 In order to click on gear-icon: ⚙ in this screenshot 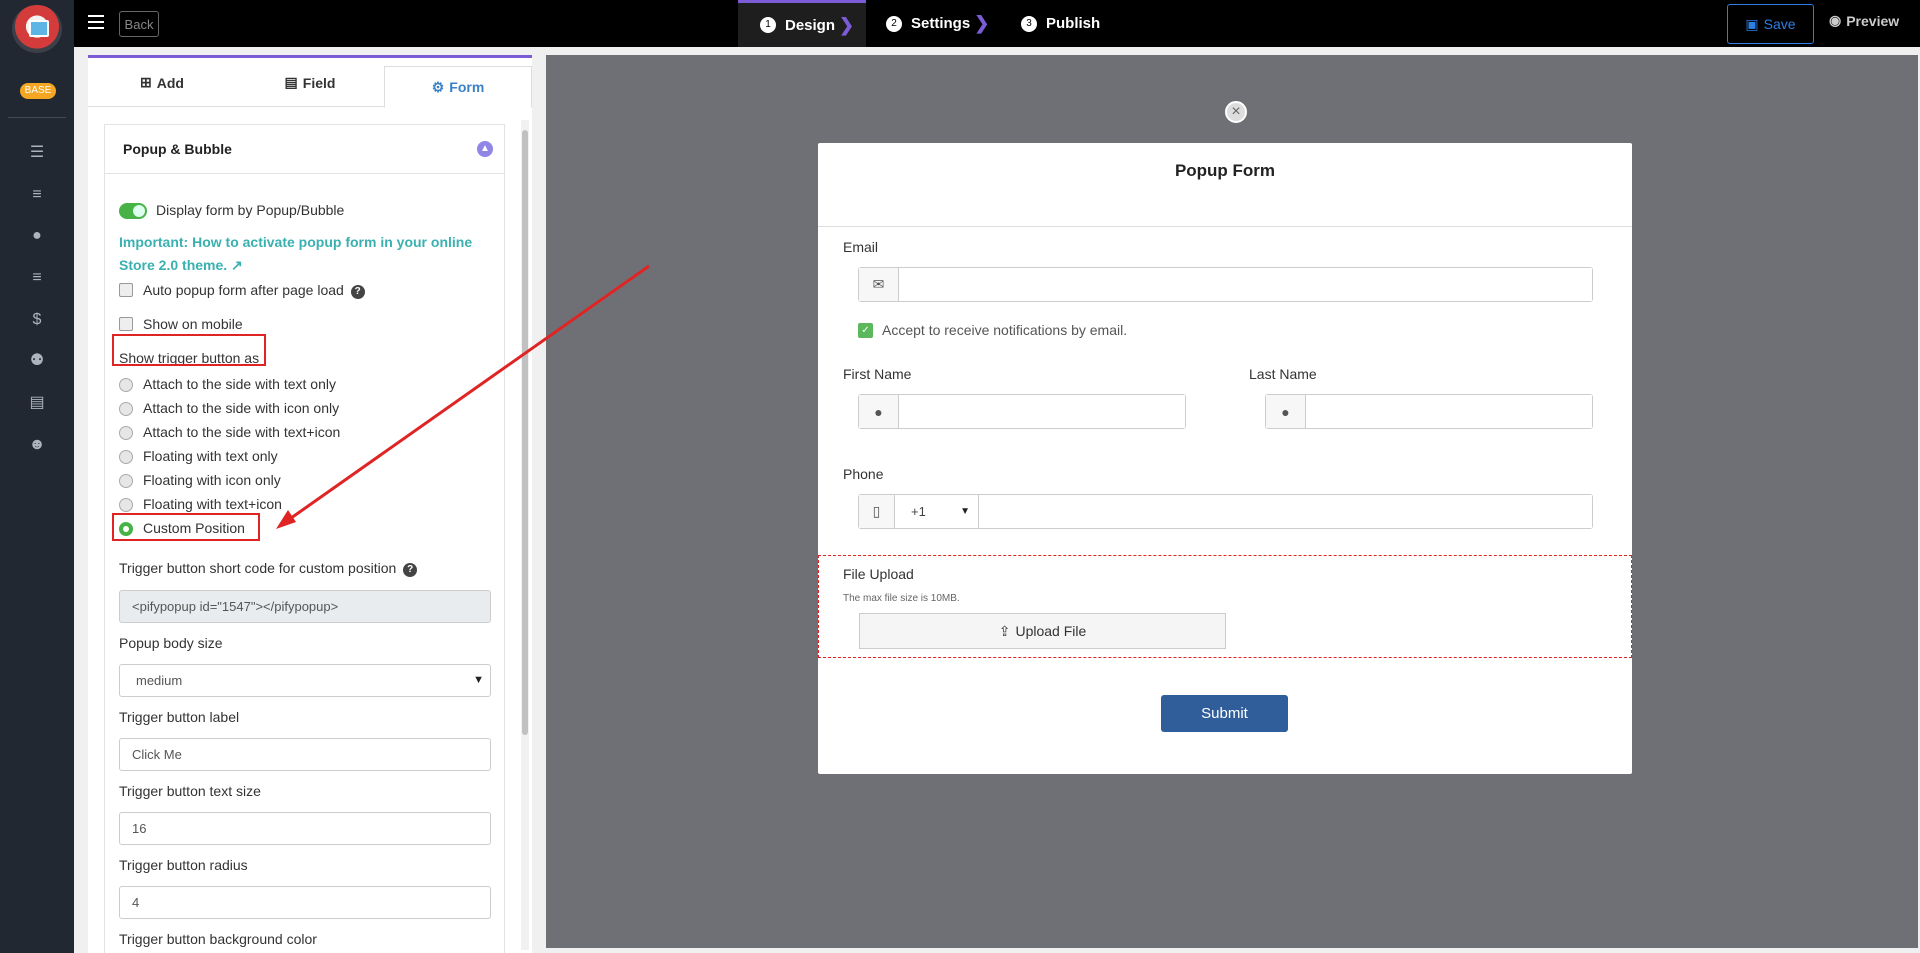, I will do `click(438, 86)`.